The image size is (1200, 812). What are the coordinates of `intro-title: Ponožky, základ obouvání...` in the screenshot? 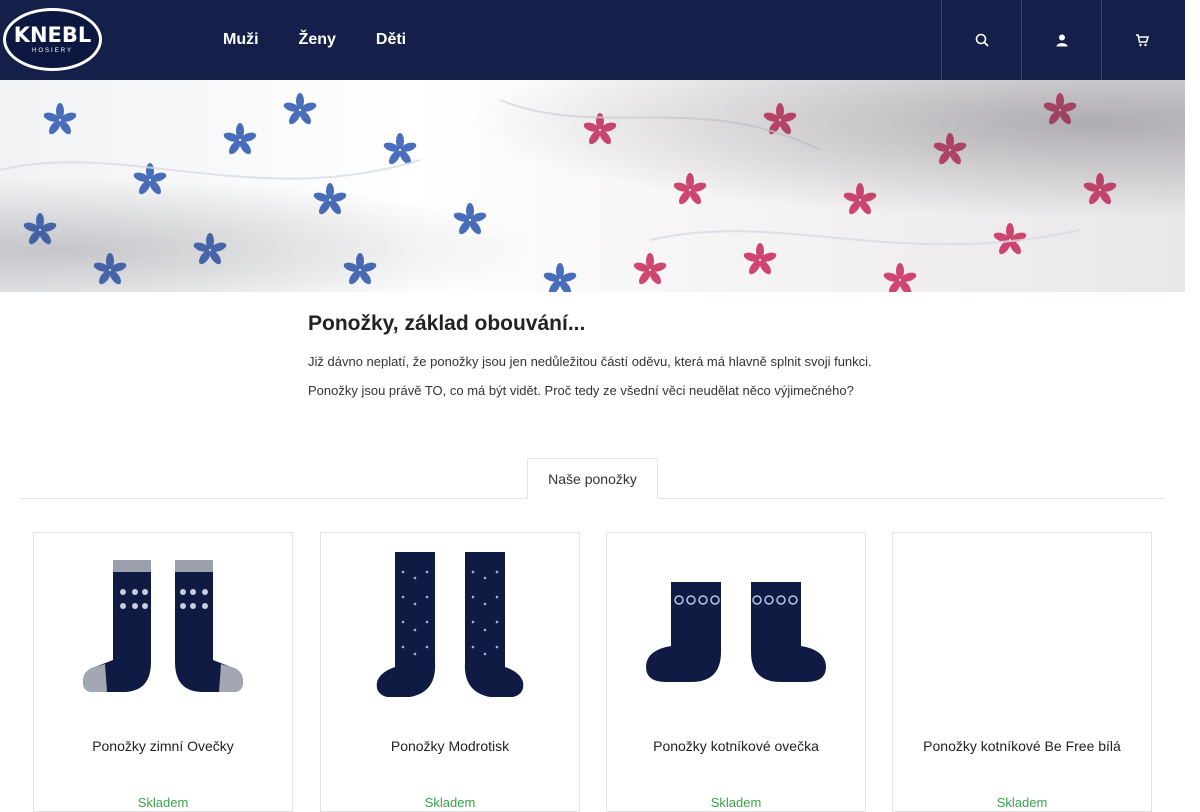 It's located at (447, 323).